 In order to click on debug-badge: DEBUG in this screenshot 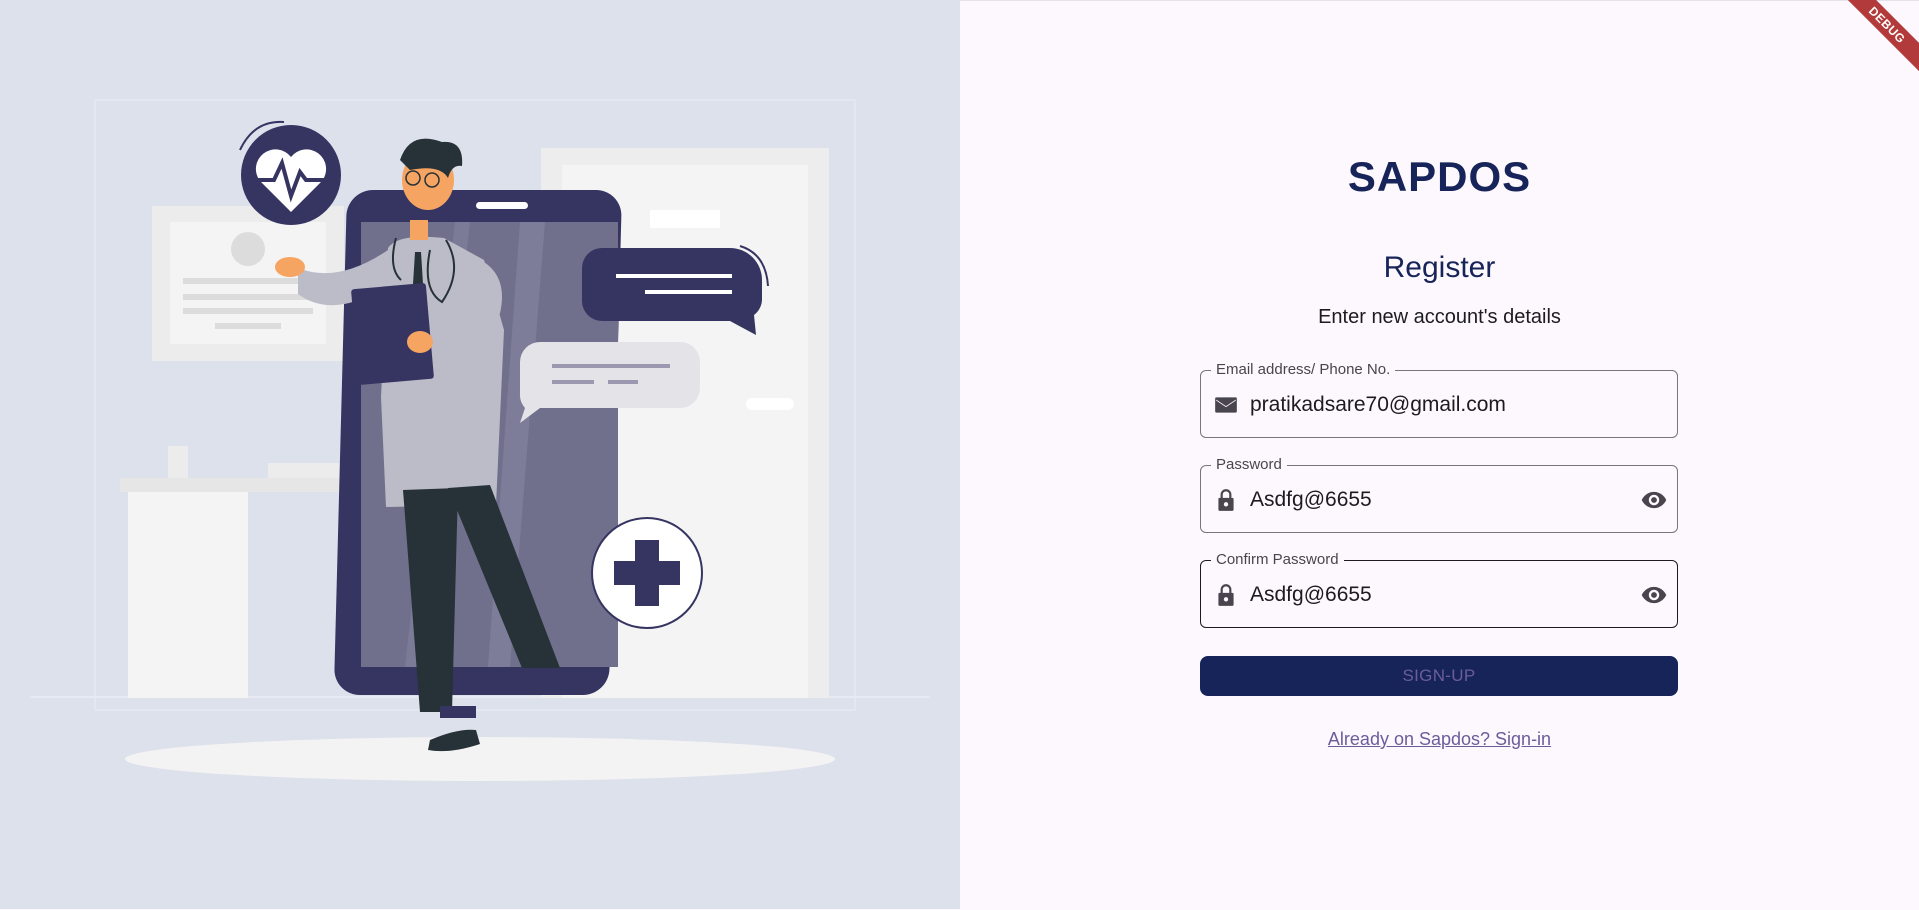, I will do `click(1878, 37)`.